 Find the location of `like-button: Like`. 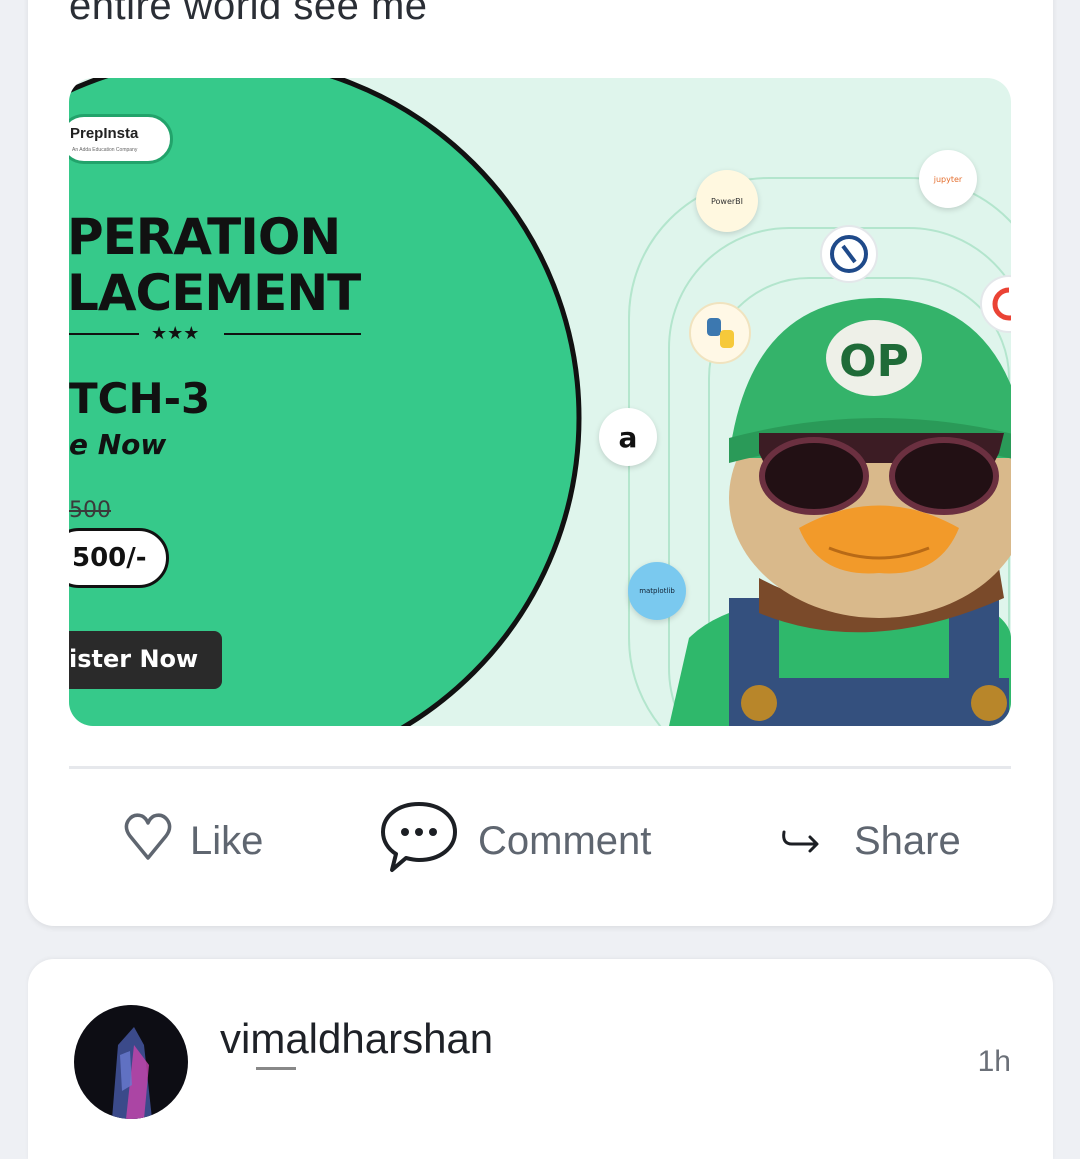

like-button: Like is located at coordinates (193, 841).